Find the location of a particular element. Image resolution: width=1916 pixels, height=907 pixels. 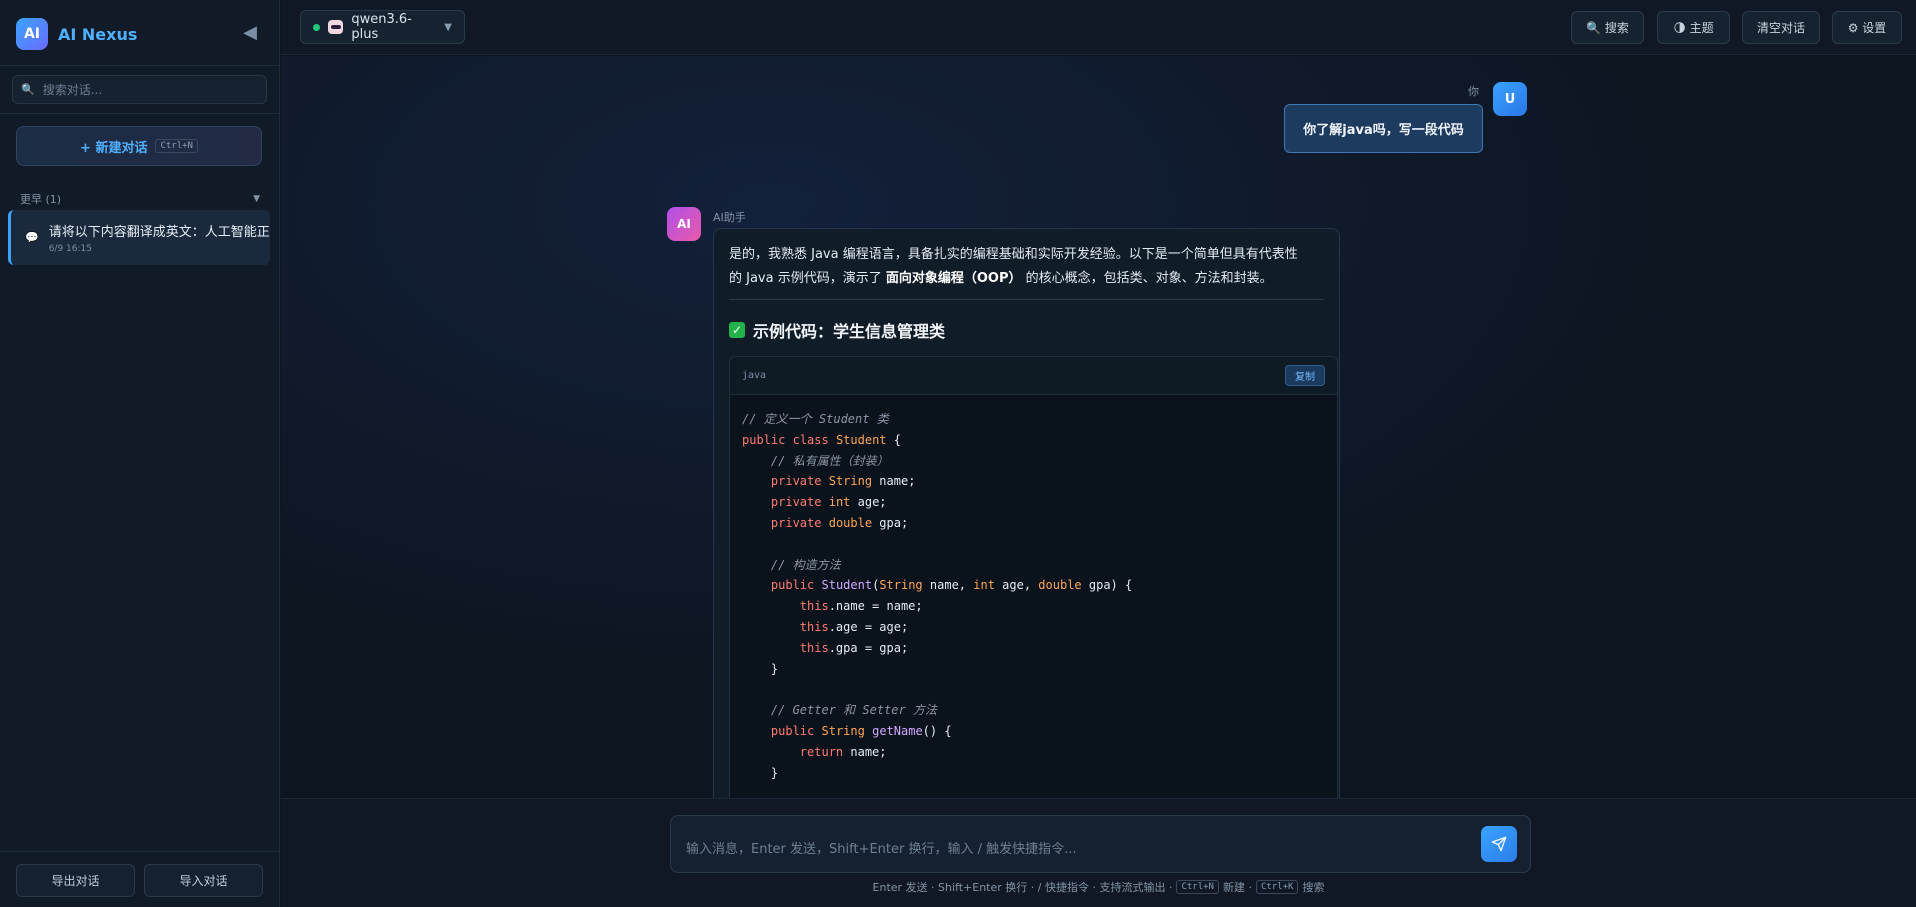

check-icon: ✓ is located at coordinates (737, 330).